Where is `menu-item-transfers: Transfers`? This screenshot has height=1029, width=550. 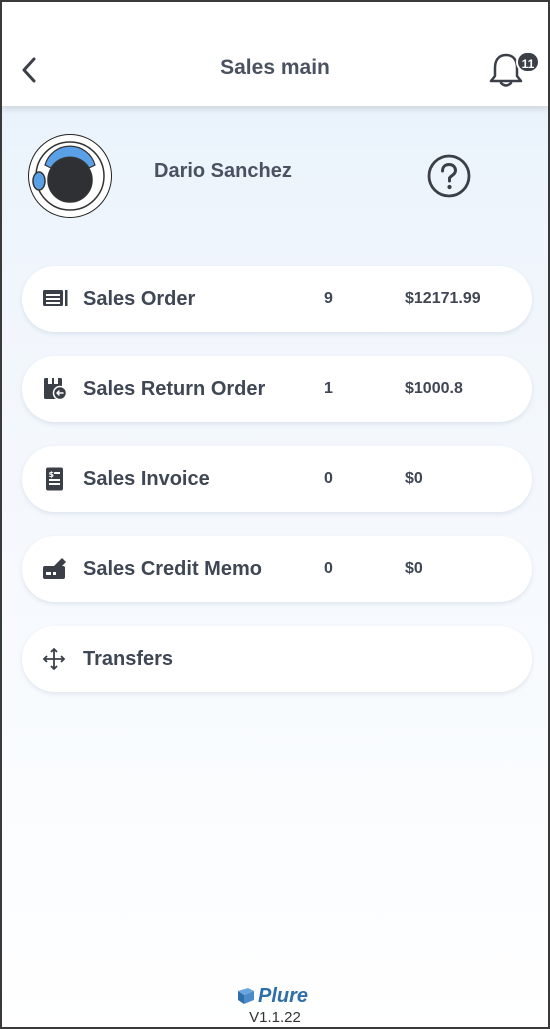 menu-item-transfers: Transfers is located at coordinates (277, 659).